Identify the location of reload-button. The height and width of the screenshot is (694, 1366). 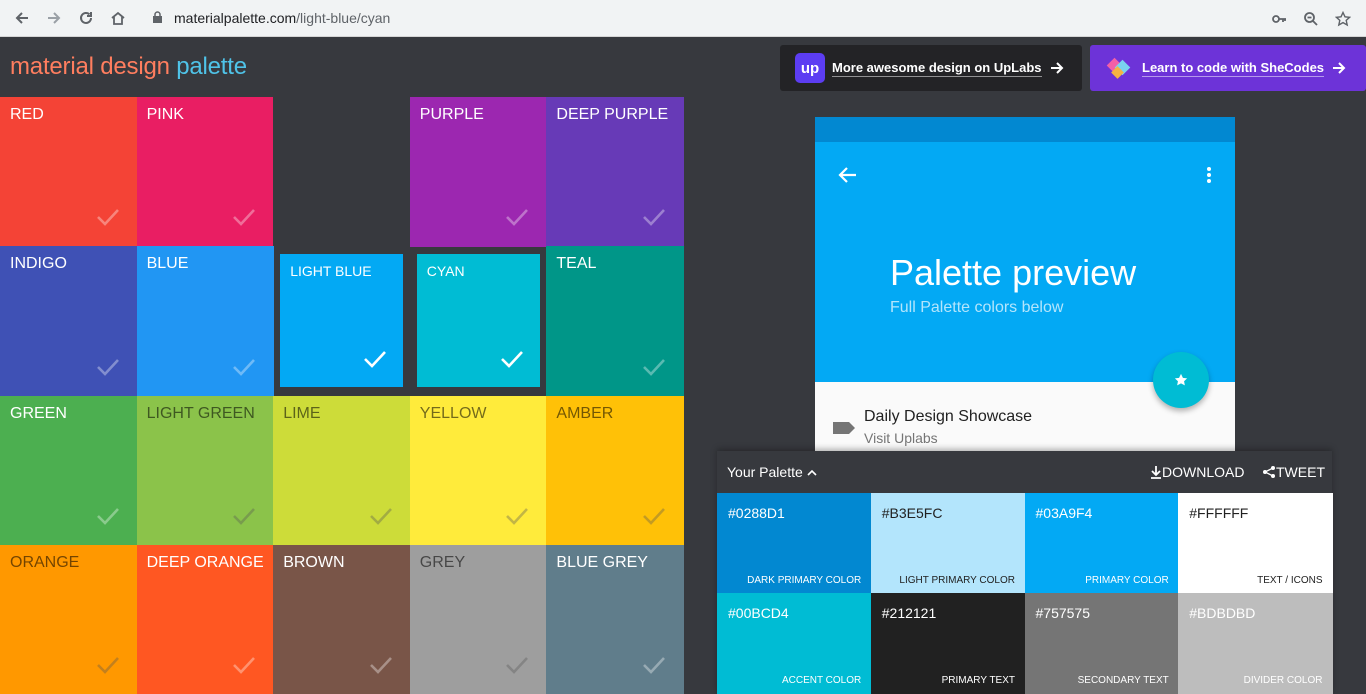
(86, 18).